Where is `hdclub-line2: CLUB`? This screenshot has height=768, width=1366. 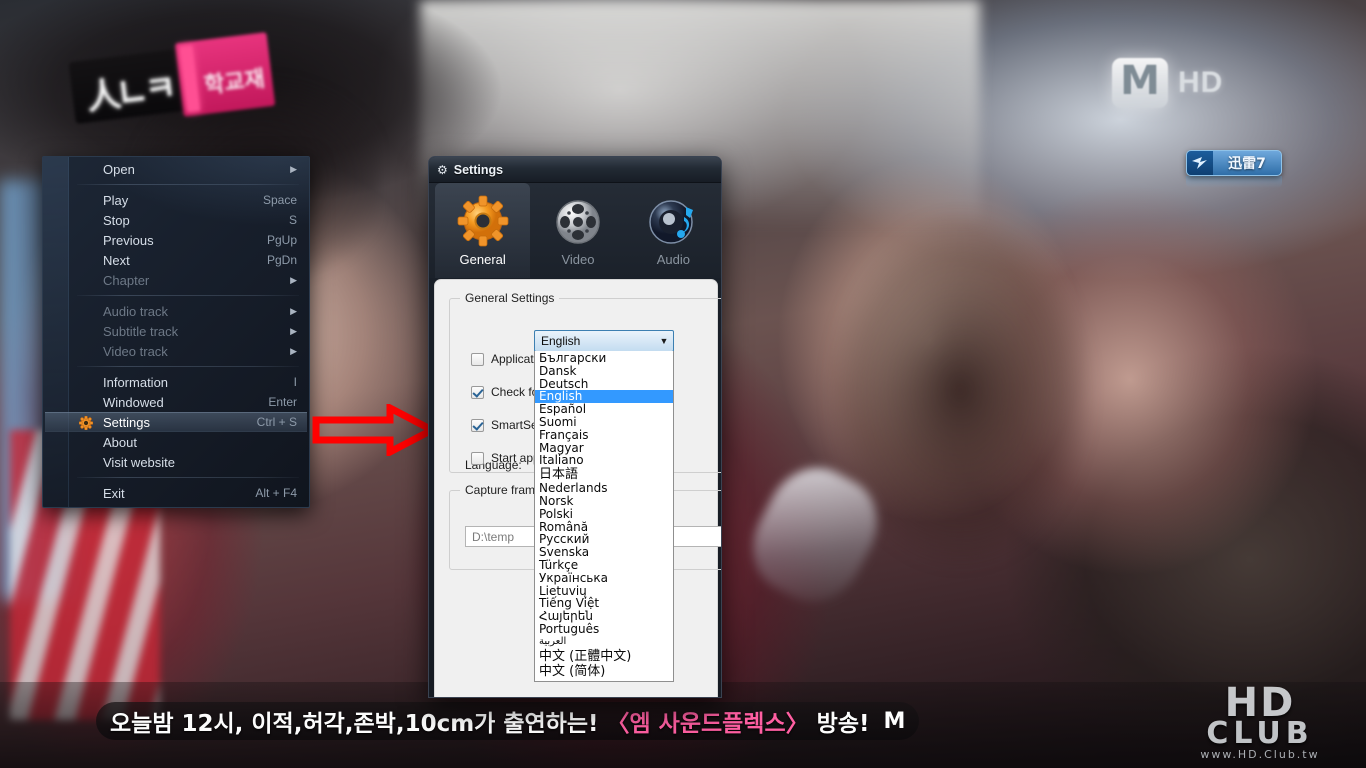 hdclub-line2: CLUB is located at coordinates (1260, 733).